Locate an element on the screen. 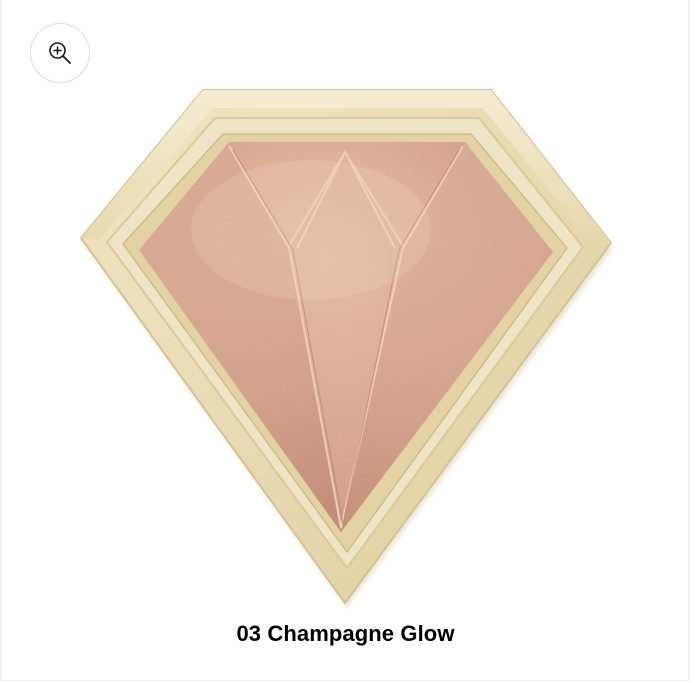 This screenshot has height=683, width=697. zoom-button is located at coordinates (60, 53).